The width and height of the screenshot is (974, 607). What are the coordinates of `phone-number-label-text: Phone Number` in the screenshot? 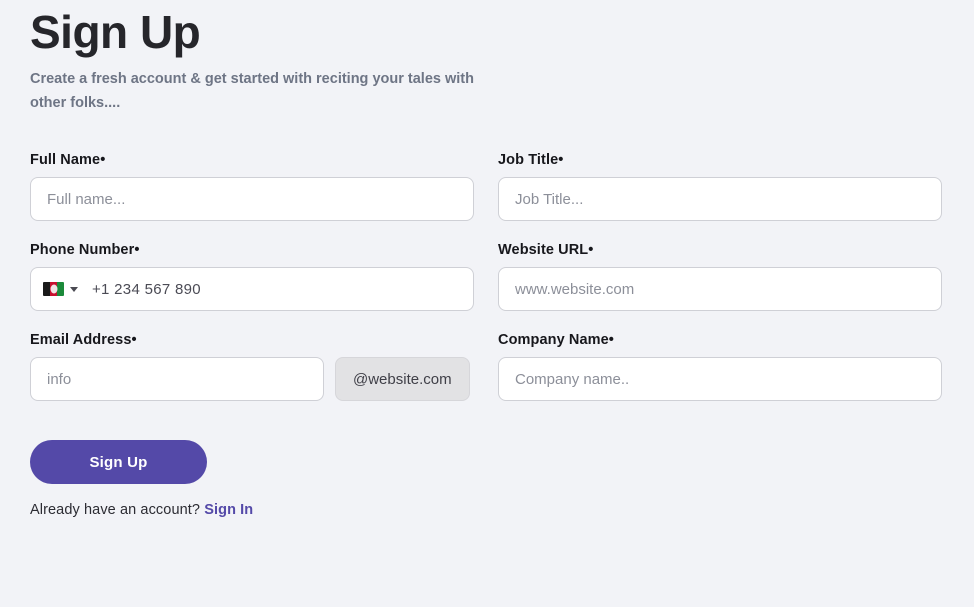 It's located at (82, 250).